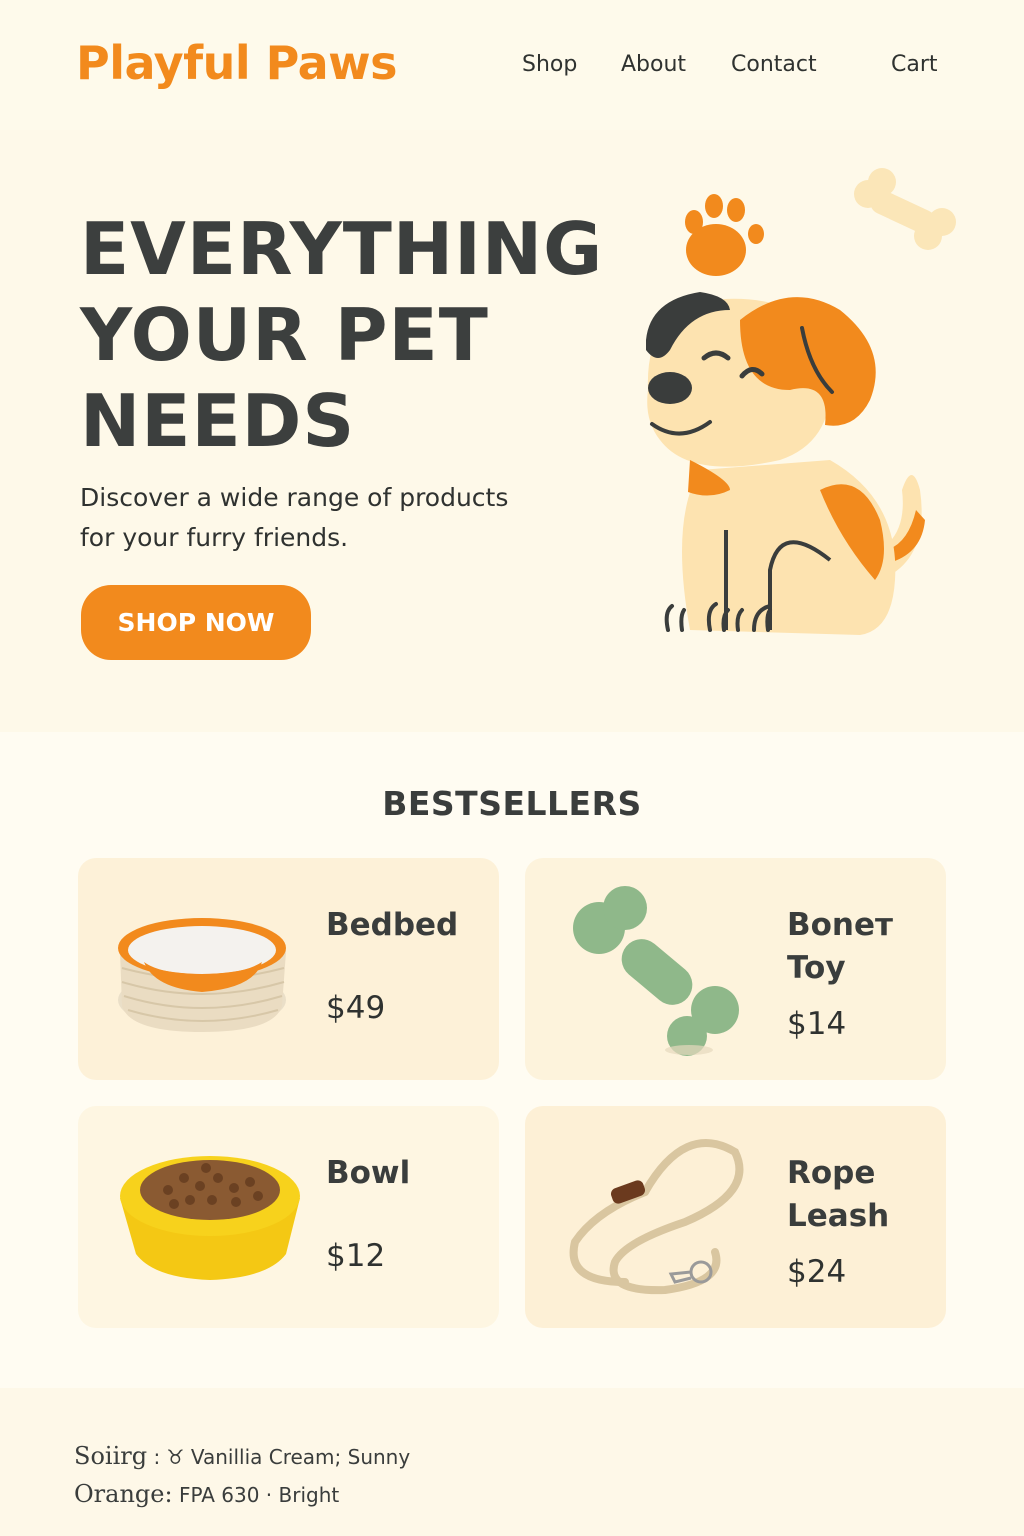  Describe the element at coordinates (512, 803) in the screenshot. I see `bestsellers-heading: BESTSELLERS` at that location.